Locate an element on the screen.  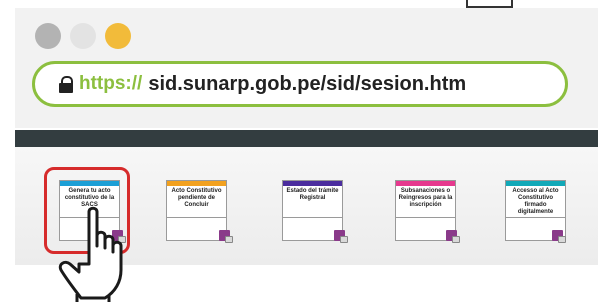
option-label: Acto Constitutivo pendiente de Concluir is located at coordinates (196, 198).